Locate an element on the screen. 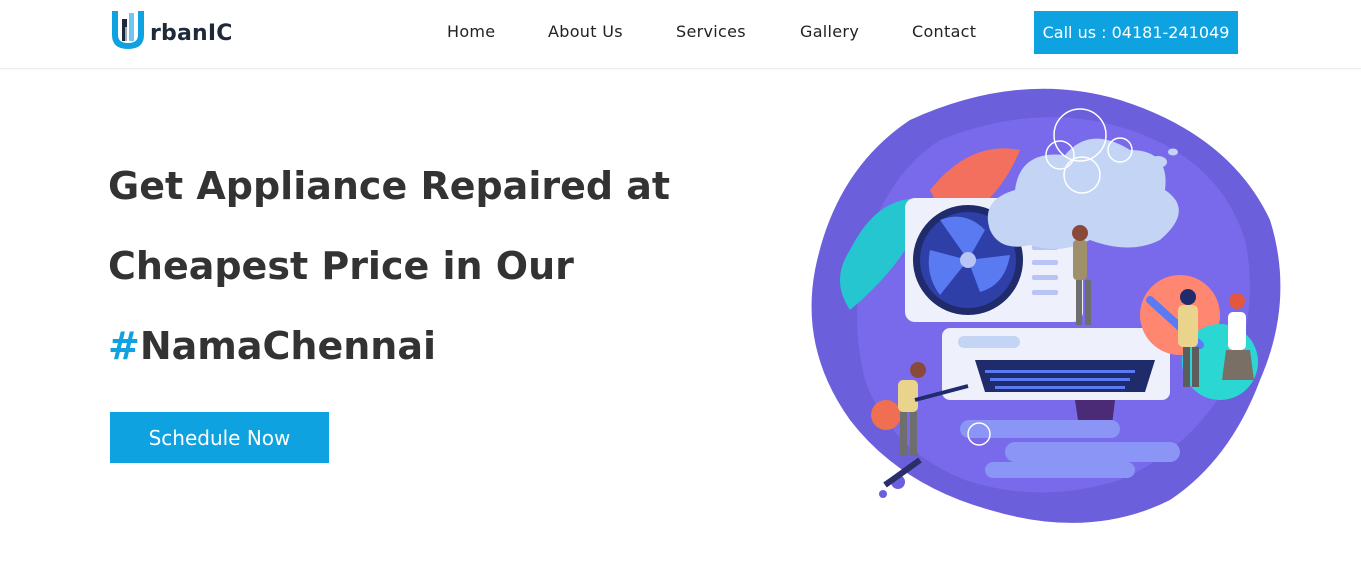 The height and width of the screenshot is (578, 1361). nav-services: Services is located at coordinates (711, 31).